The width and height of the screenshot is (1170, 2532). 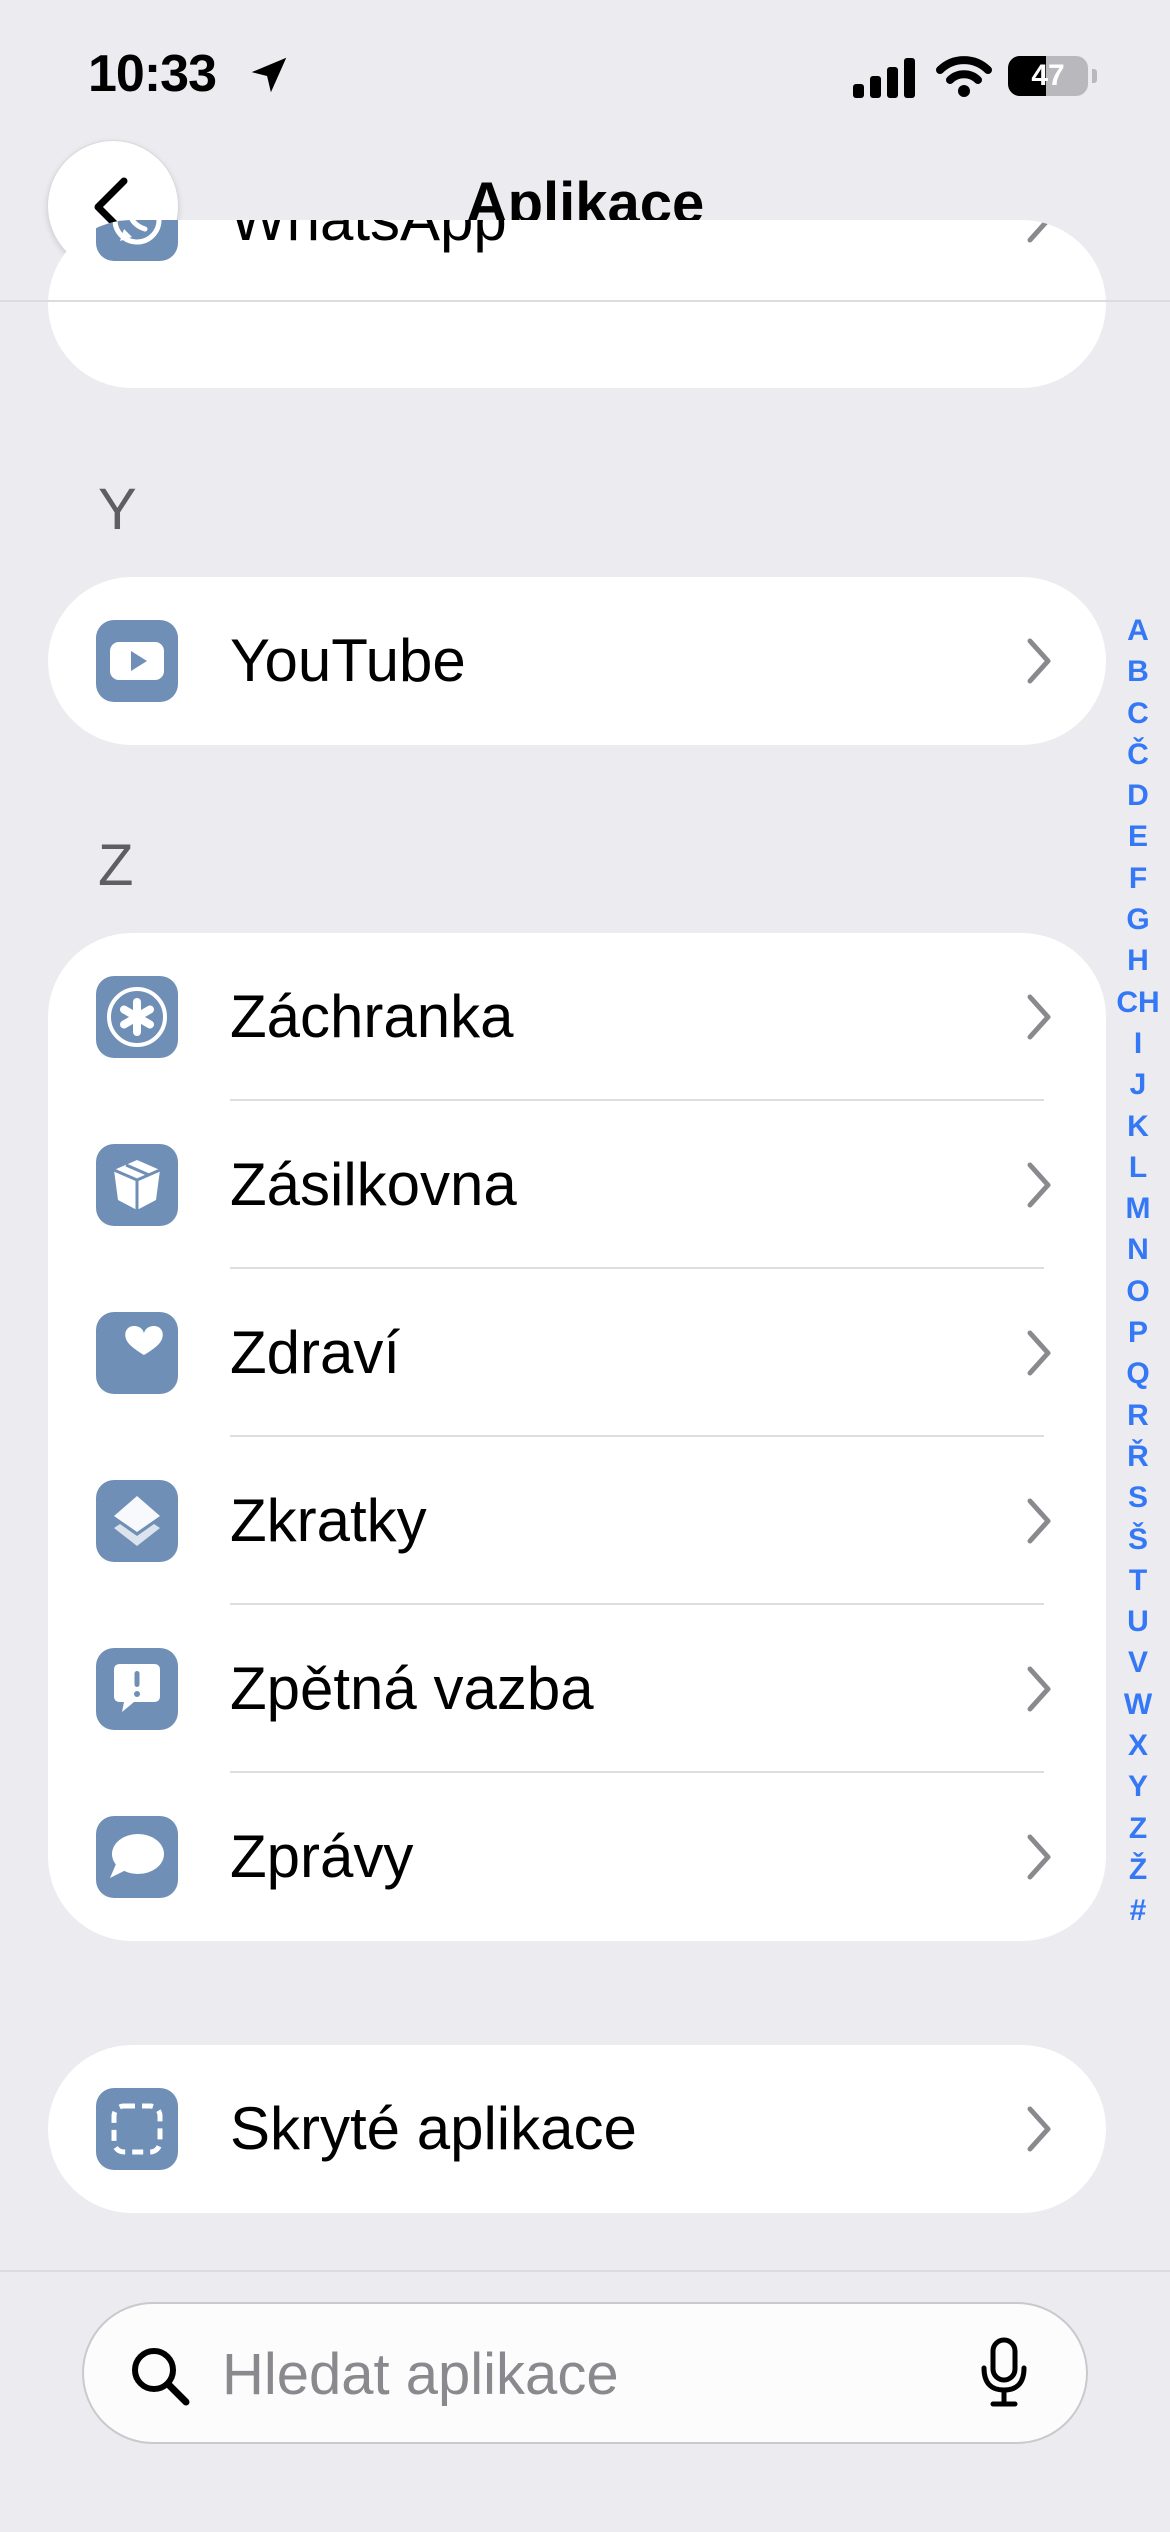 I want to click on section-header-z: Z, so click(x=116, y=865).